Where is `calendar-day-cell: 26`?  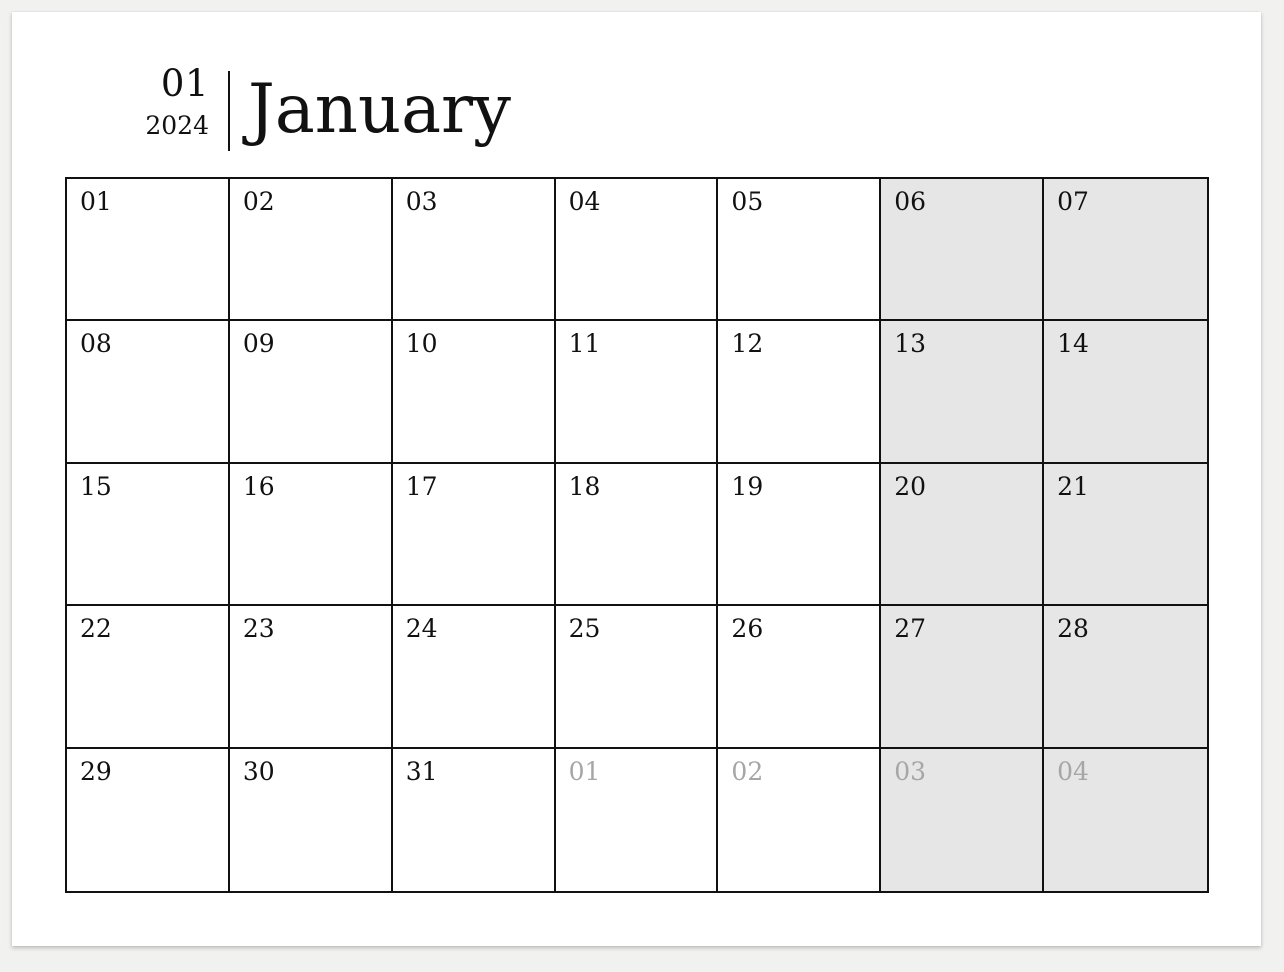
calendar-day-cell: 26 is located at coordinates (800, 677).